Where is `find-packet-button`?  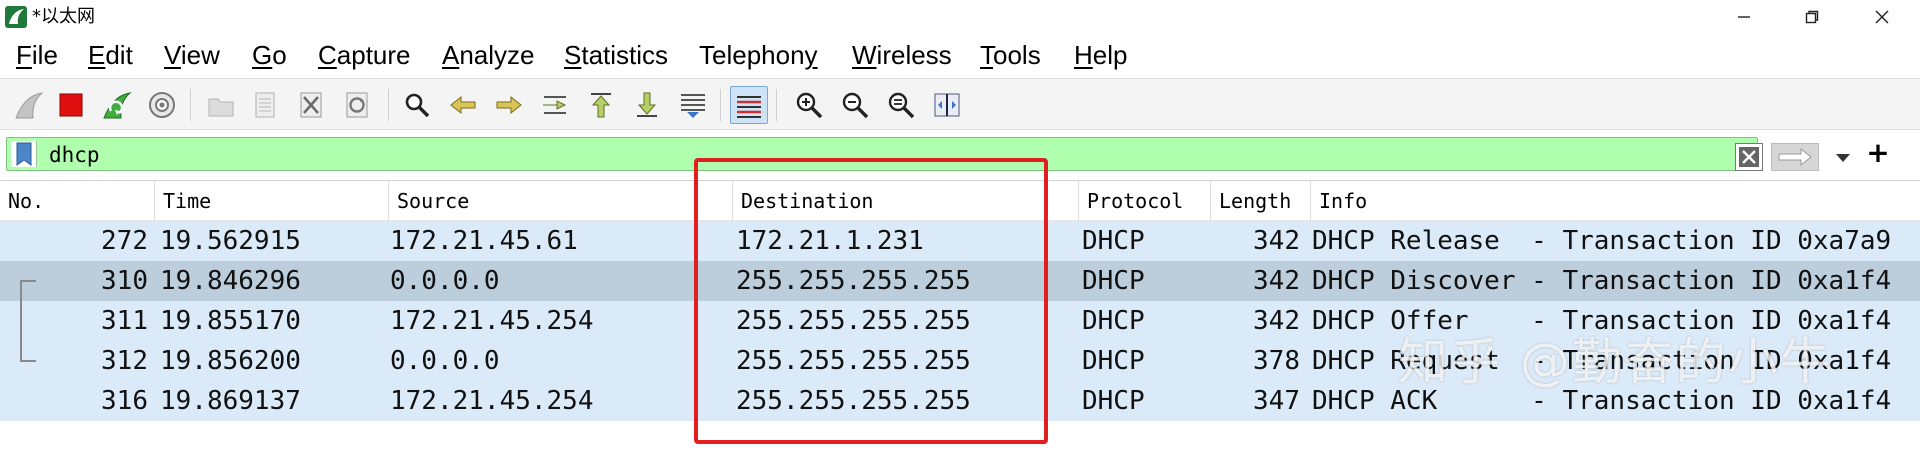
find-packet-button is located at coordinates (417, 105).